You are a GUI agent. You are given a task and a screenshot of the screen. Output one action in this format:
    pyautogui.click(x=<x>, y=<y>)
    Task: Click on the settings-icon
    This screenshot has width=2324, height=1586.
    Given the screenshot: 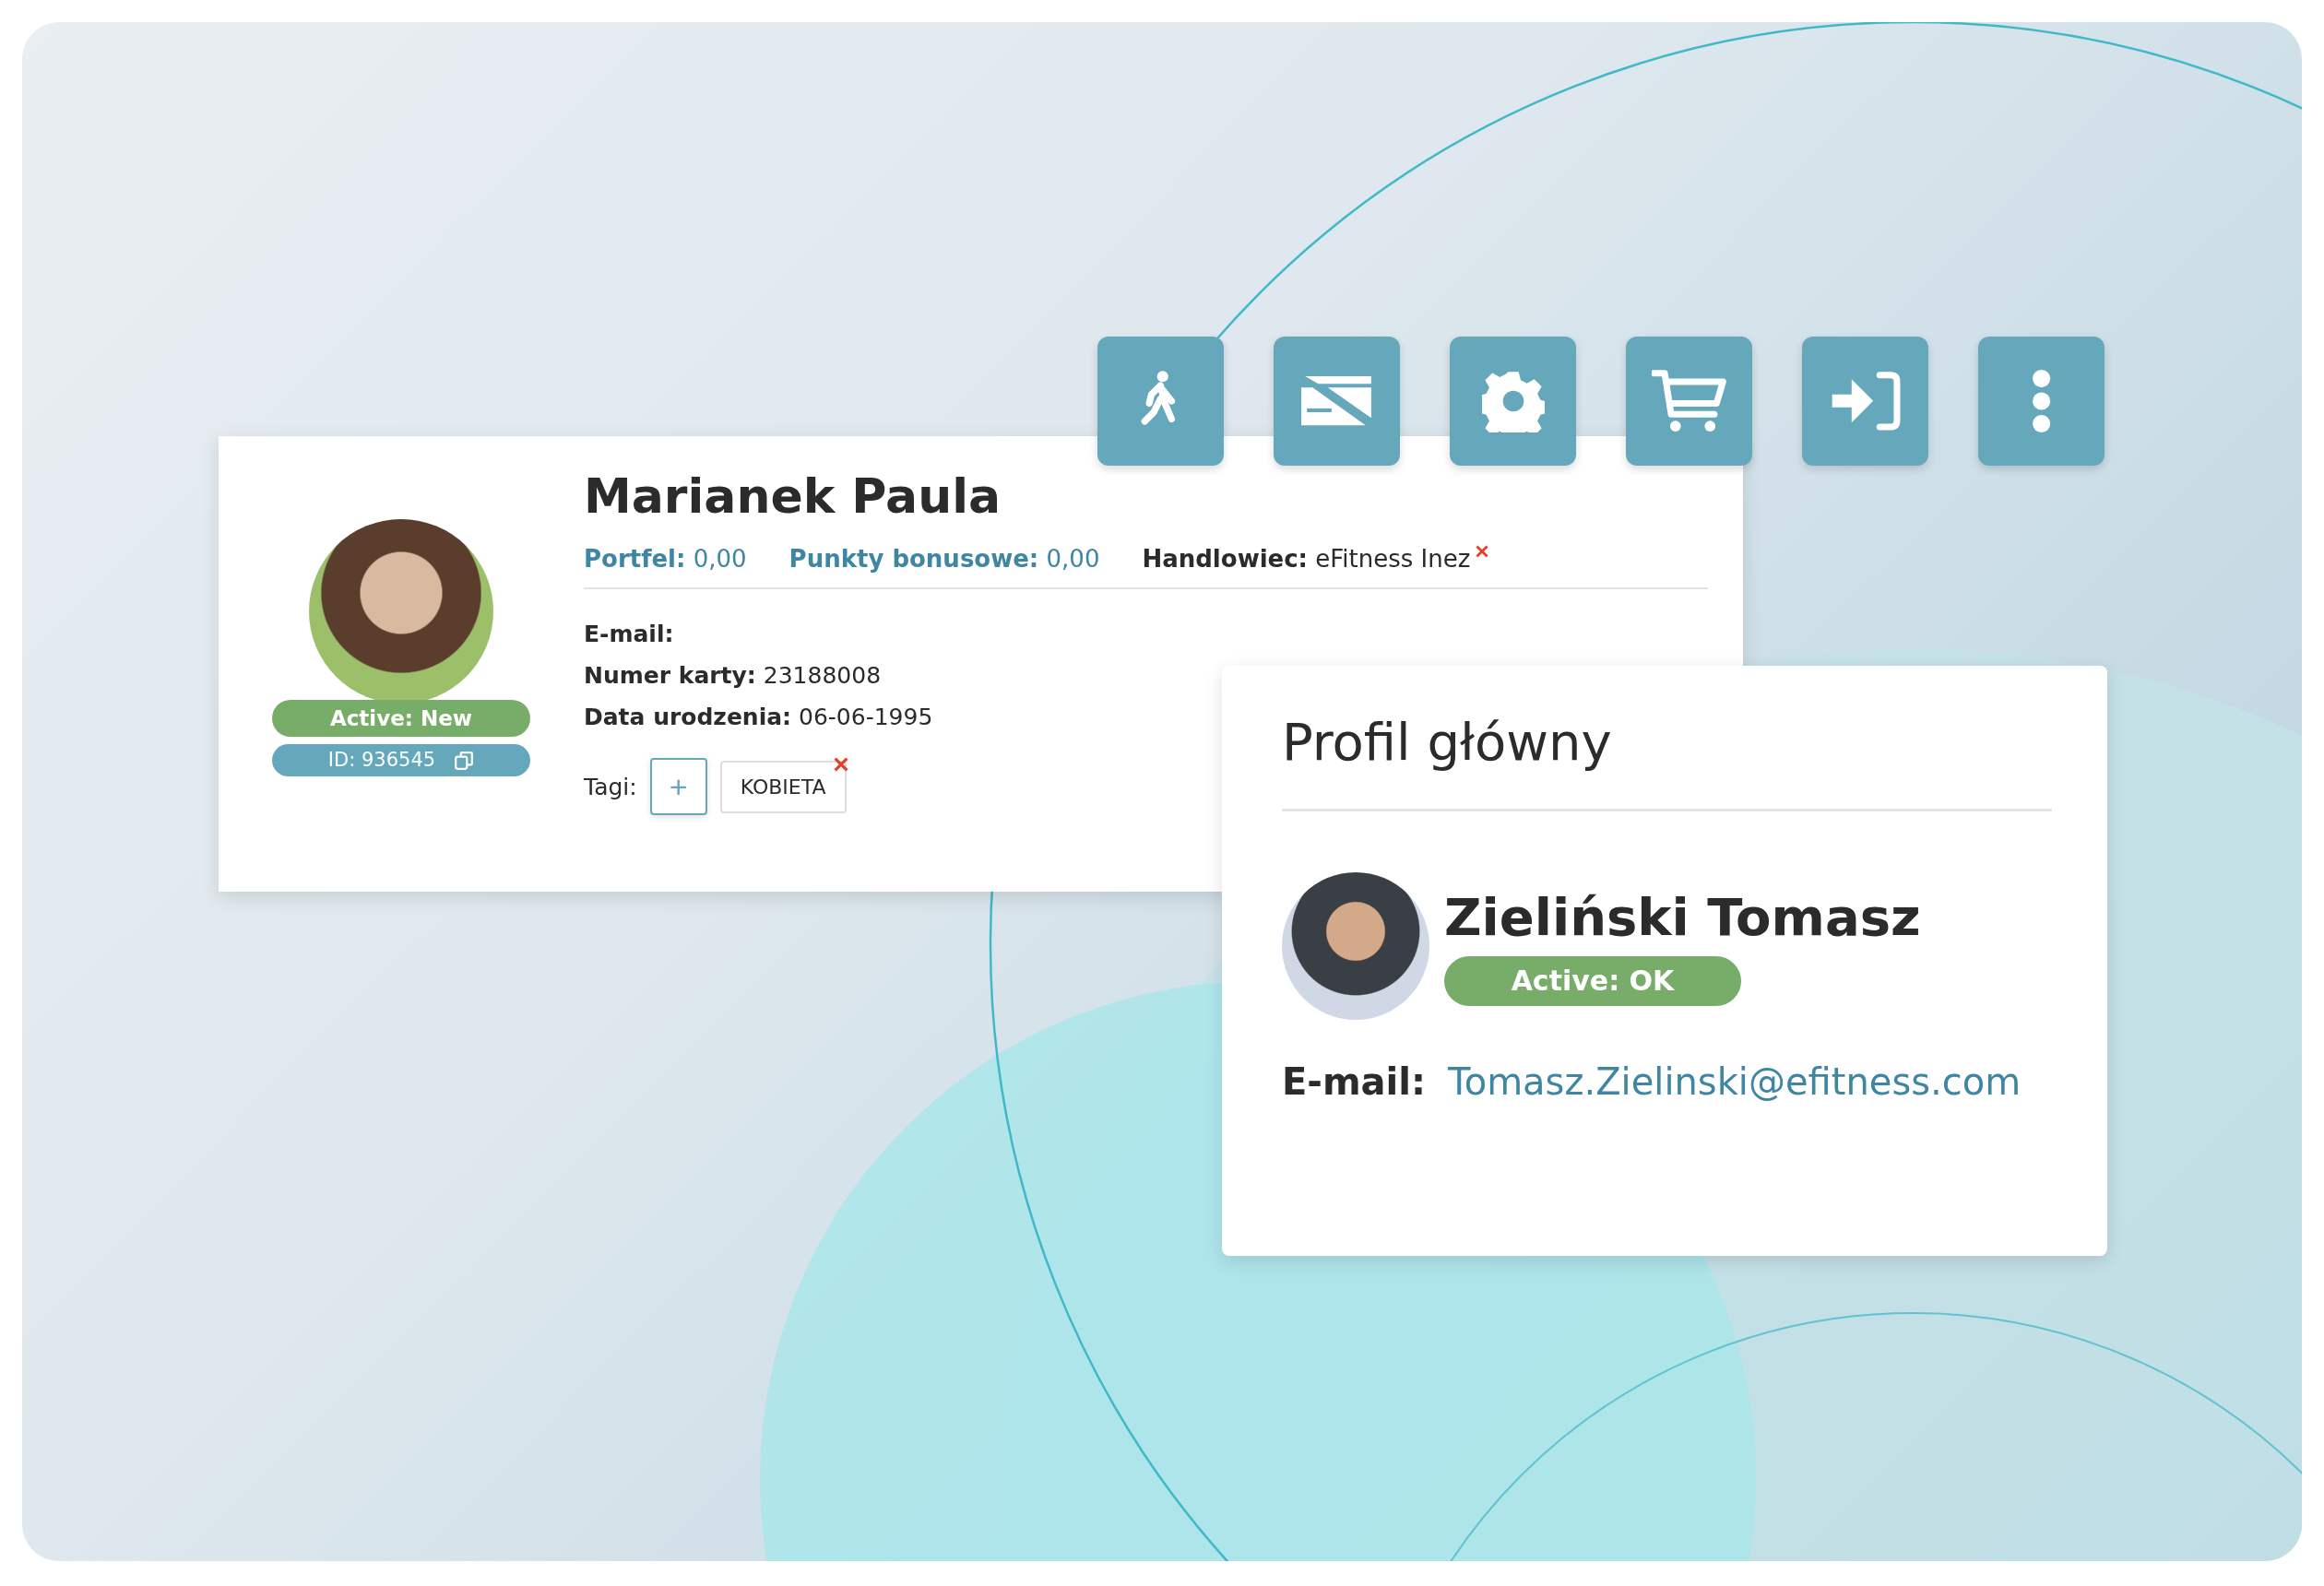 What is the action you would take?
    pyautogui.click(x=1513, y=401)
    